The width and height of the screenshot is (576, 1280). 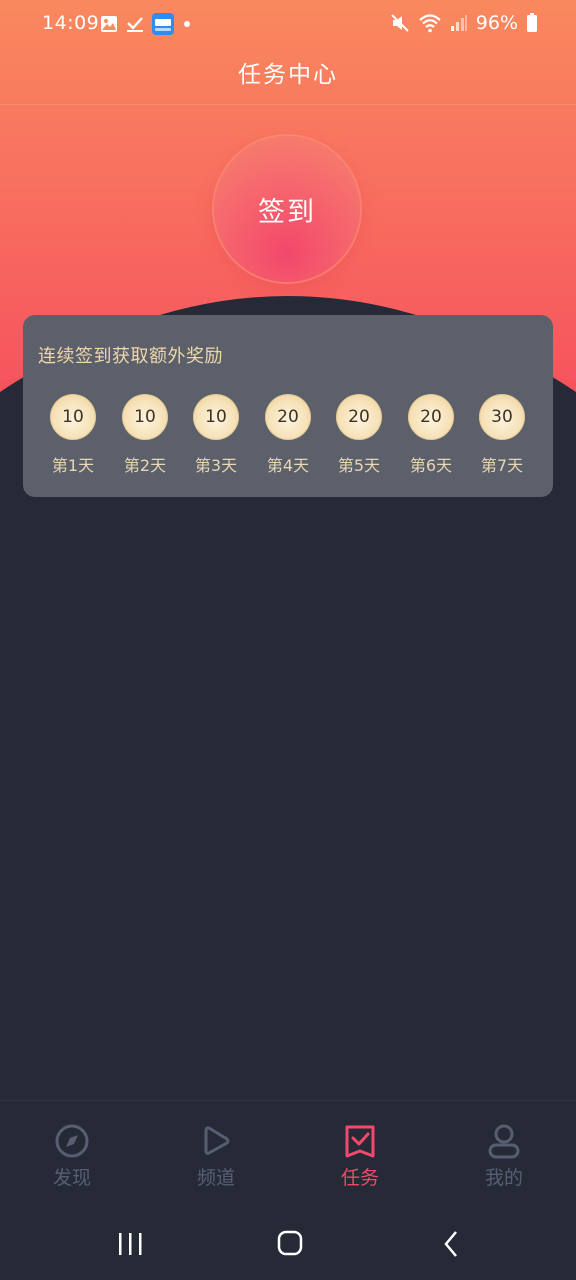 I want to click on system-nav-bar, so click(x=288, y=1244).